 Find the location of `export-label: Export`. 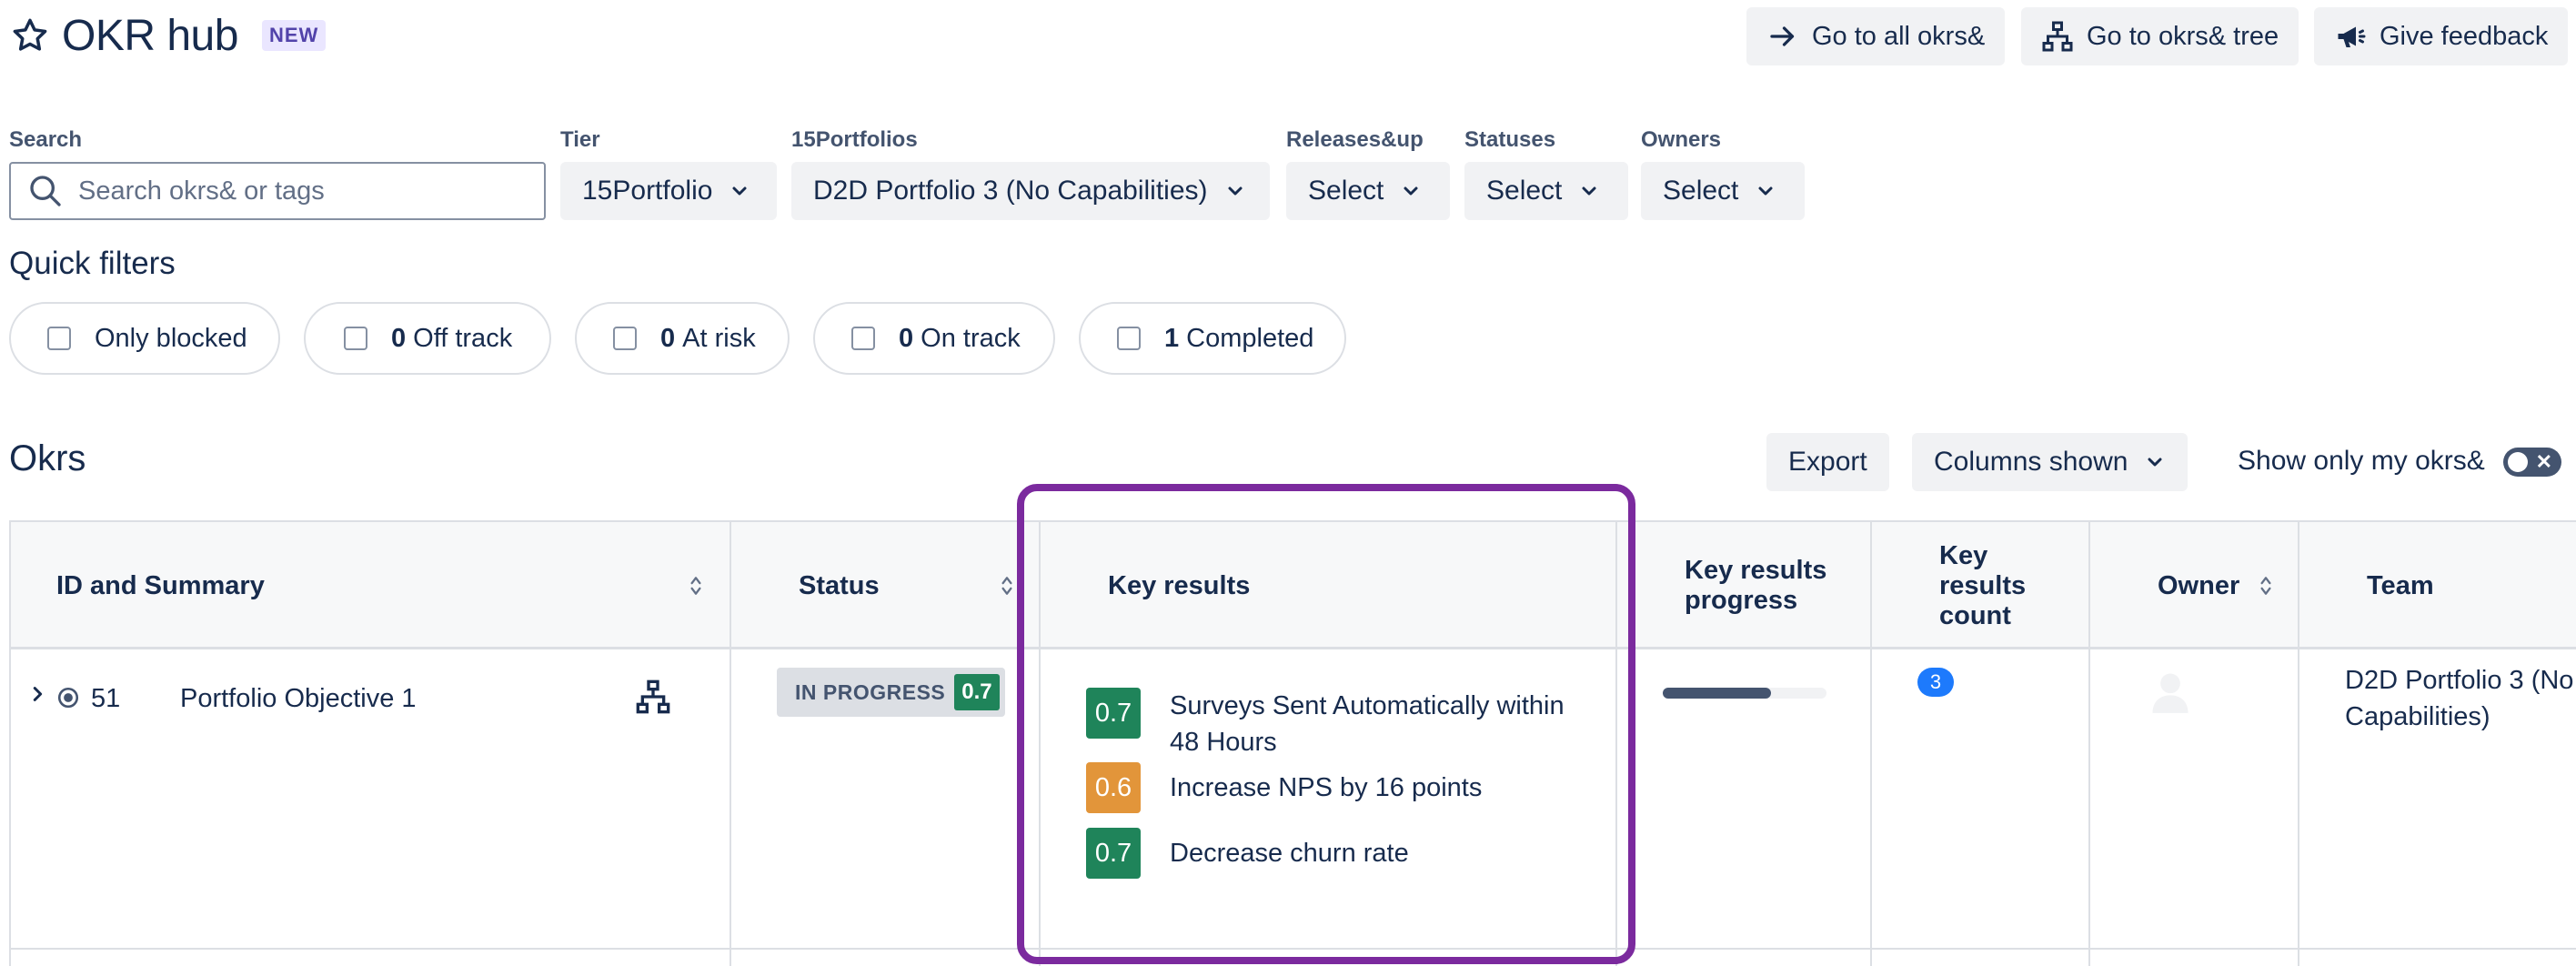

export-label: Export is located at coordinates (1827, 462).